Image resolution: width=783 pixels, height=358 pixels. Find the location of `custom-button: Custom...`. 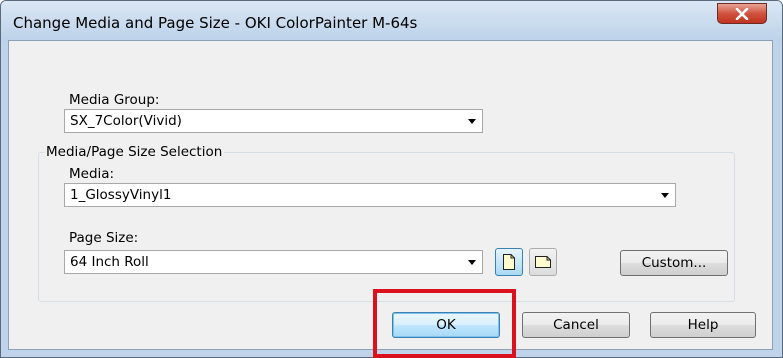

custom-button: Custom... is located at coordinates (674, 263).